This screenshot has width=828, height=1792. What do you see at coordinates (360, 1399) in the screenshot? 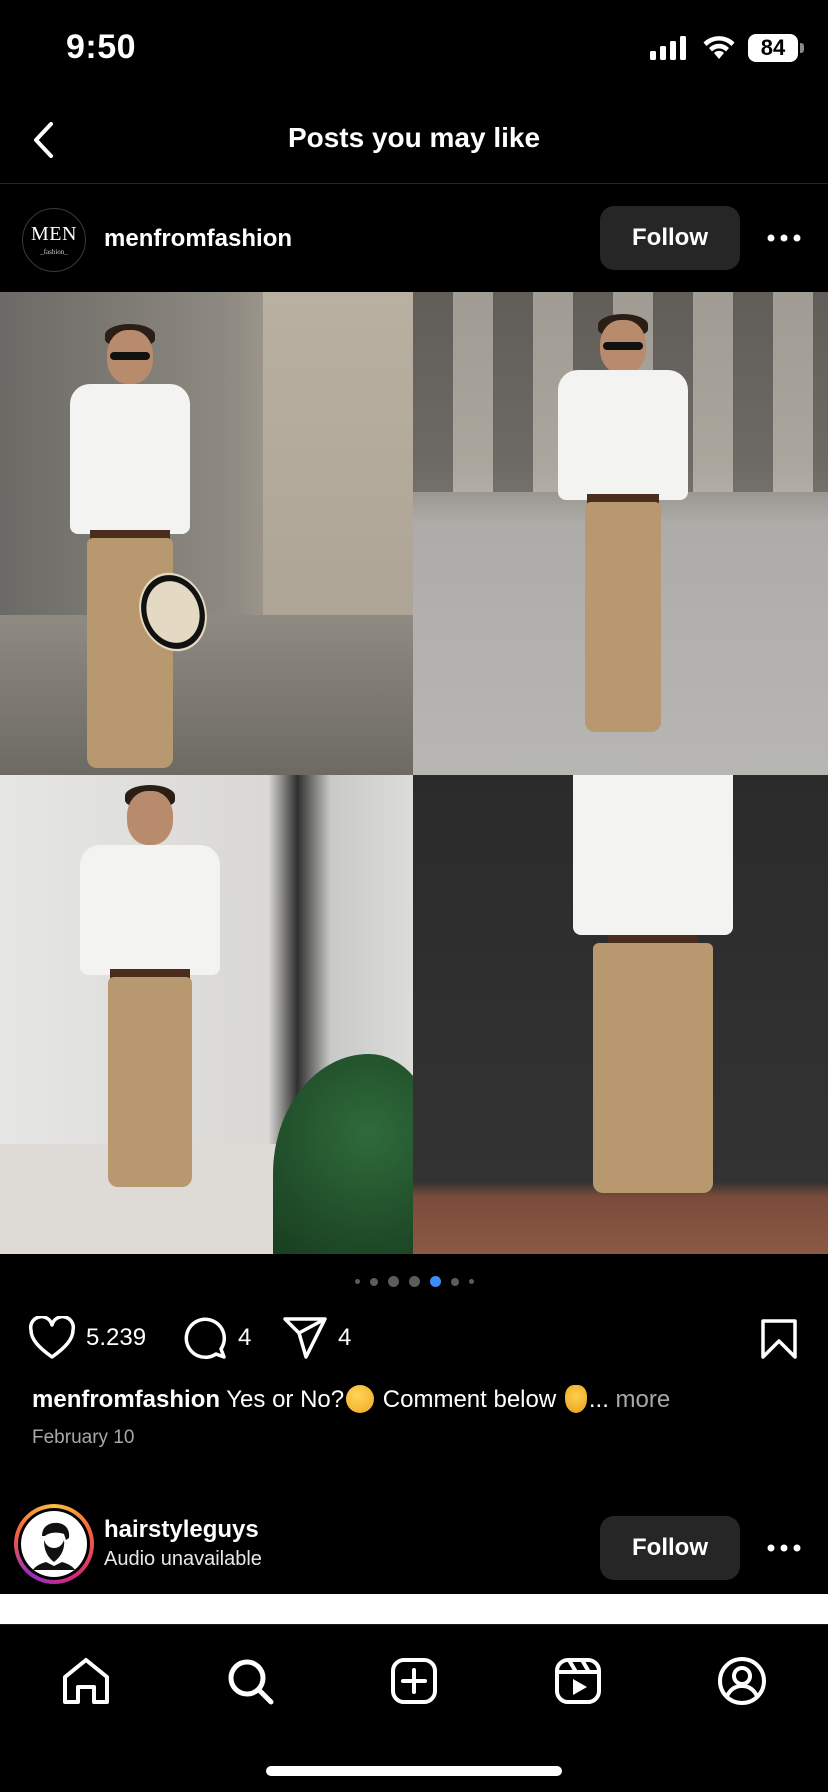
I see `thinking-emoji-icon` at bounding box center [360, 1399].